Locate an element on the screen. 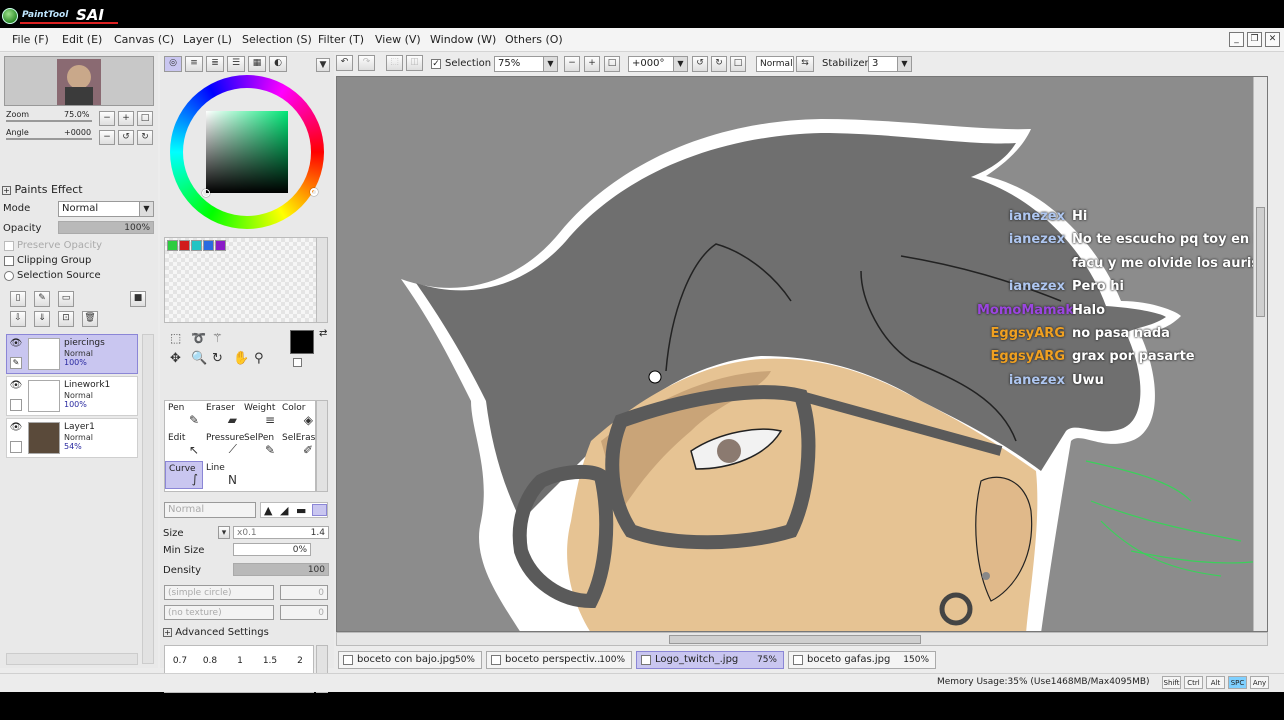 This screenshot has width=1284, height=720. opacity-slider: 100% is located at coordinates (106, 227).